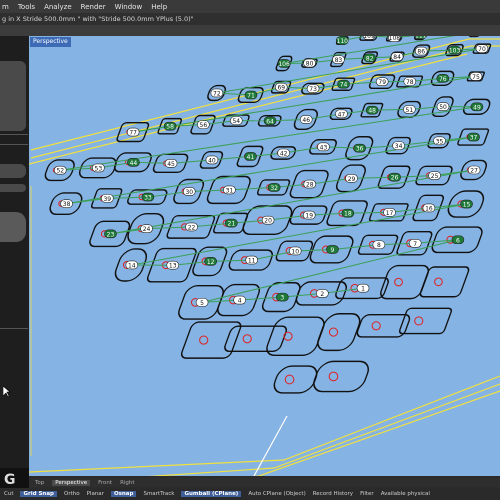  Describe the element at coordinates (322, 293) in the screenshot. I see `part-label: 2` at that location.